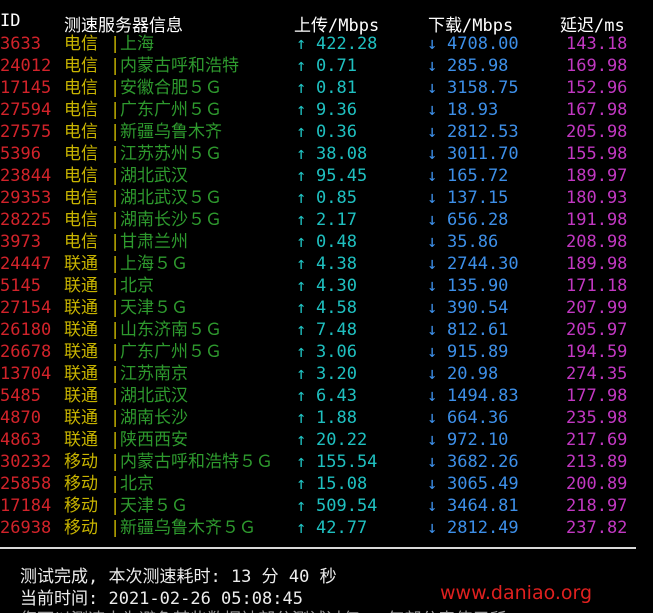  What do you see at coordinates (336, 352) in the screenshot?
I see `upload-speed: 3.06` at bounding box center [336, 352].